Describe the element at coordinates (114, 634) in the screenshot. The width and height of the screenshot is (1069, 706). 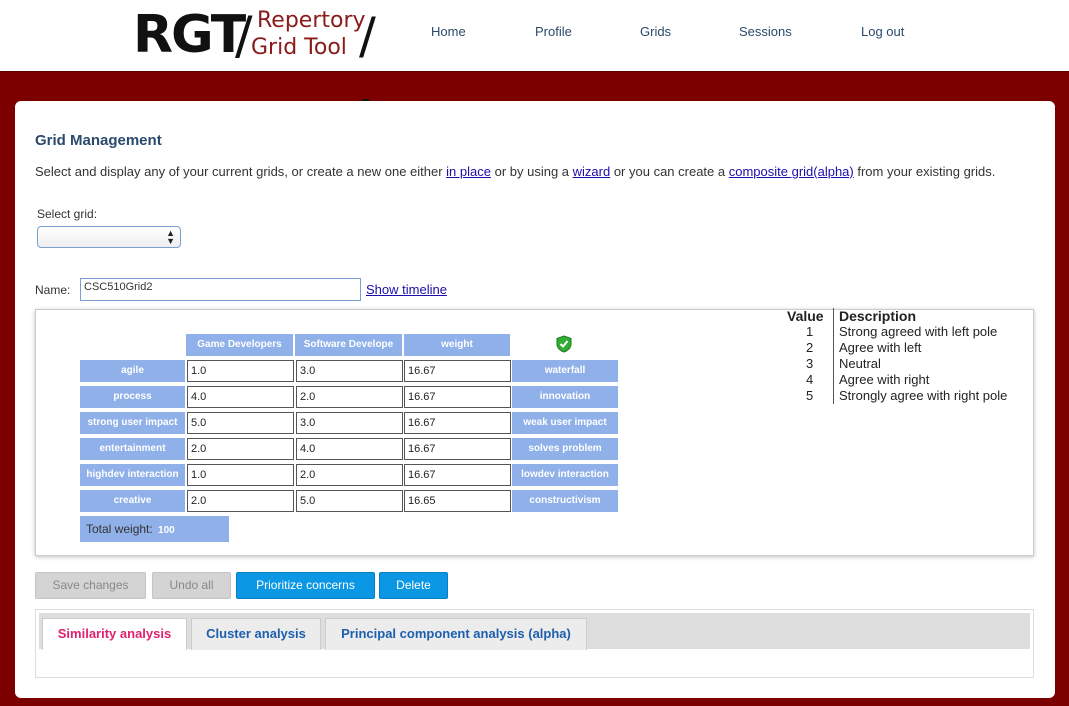
I see `tab-similarity-analysis: Similarity analysis` at that location.